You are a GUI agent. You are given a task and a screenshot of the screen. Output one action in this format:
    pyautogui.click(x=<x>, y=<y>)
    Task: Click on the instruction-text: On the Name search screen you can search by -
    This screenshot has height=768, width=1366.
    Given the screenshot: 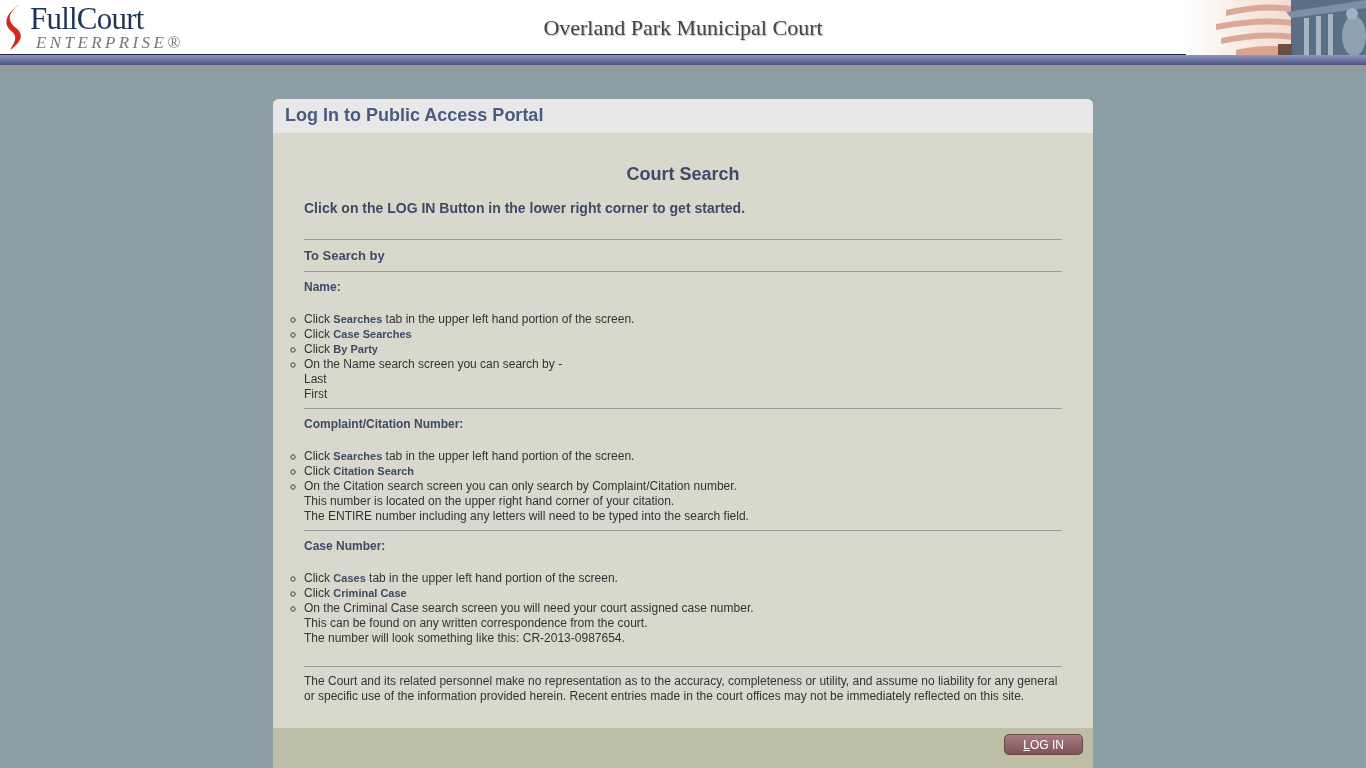 What is the action you would take?
    pyautogui.click(x=433, y=364)
    